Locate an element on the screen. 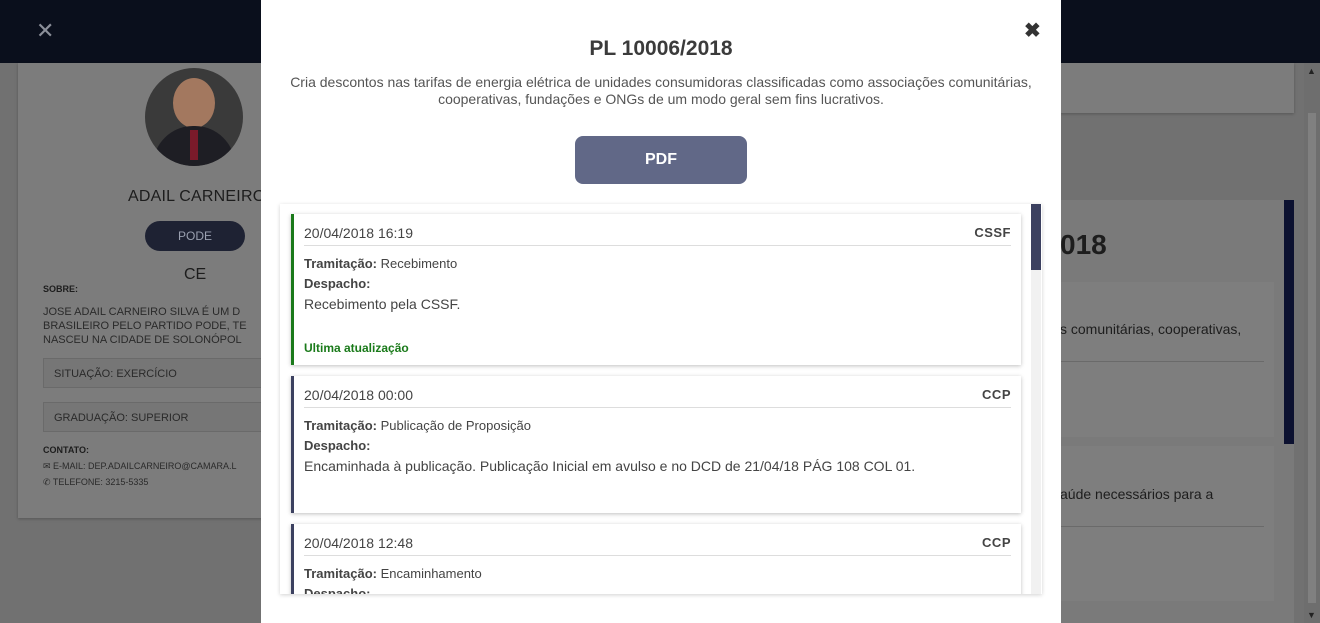  avatar is located at coordinates (194, 117).